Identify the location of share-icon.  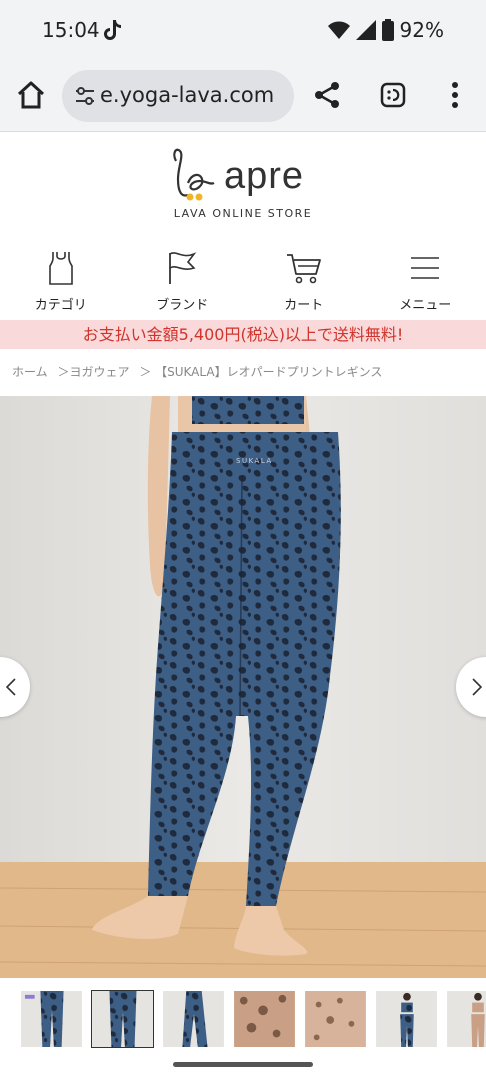
(327, 95).